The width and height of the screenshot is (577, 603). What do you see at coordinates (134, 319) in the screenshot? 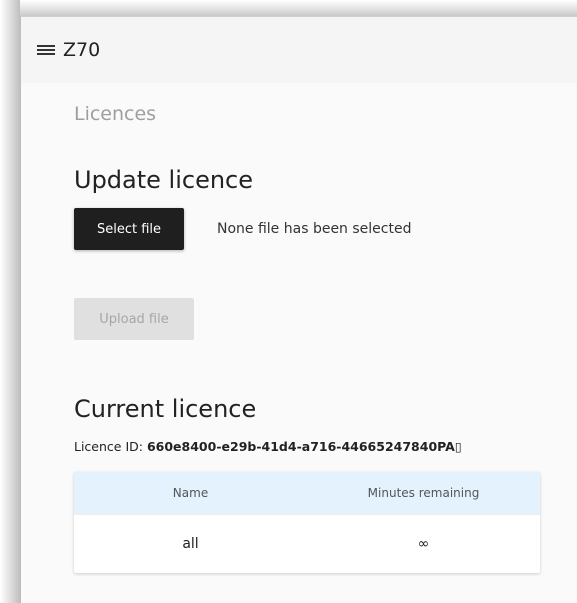
I see `upload-file-button: Upload file` at bounding box center [134, 319].